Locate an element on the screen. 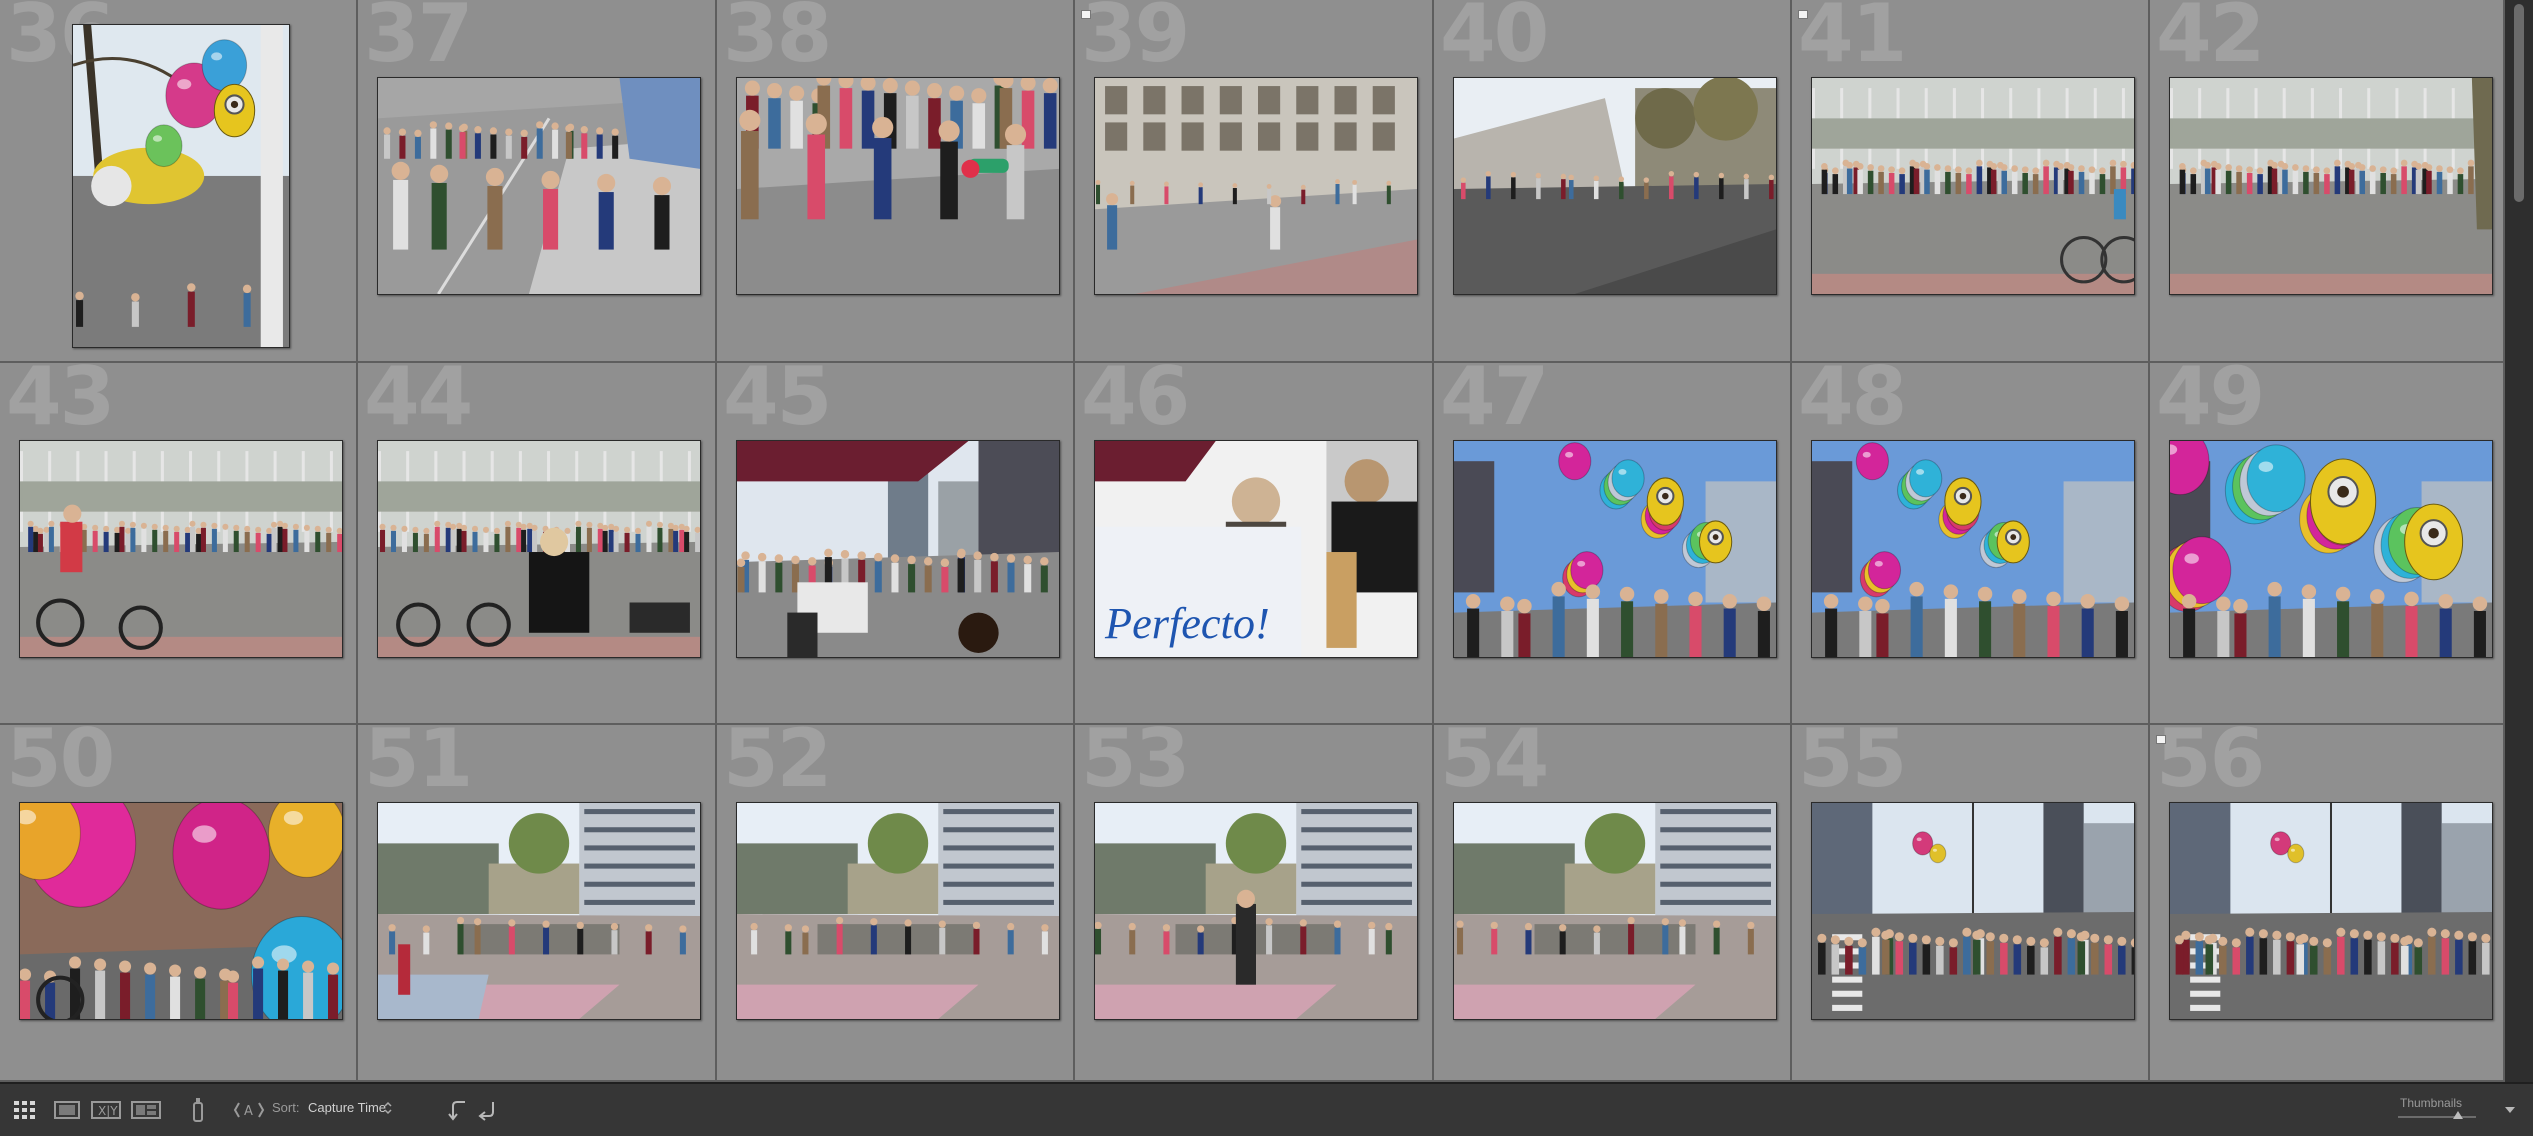 The height and width of the screenshot is (1136, 2533). grid-cell: 45 is located at coordinates (896, 544).